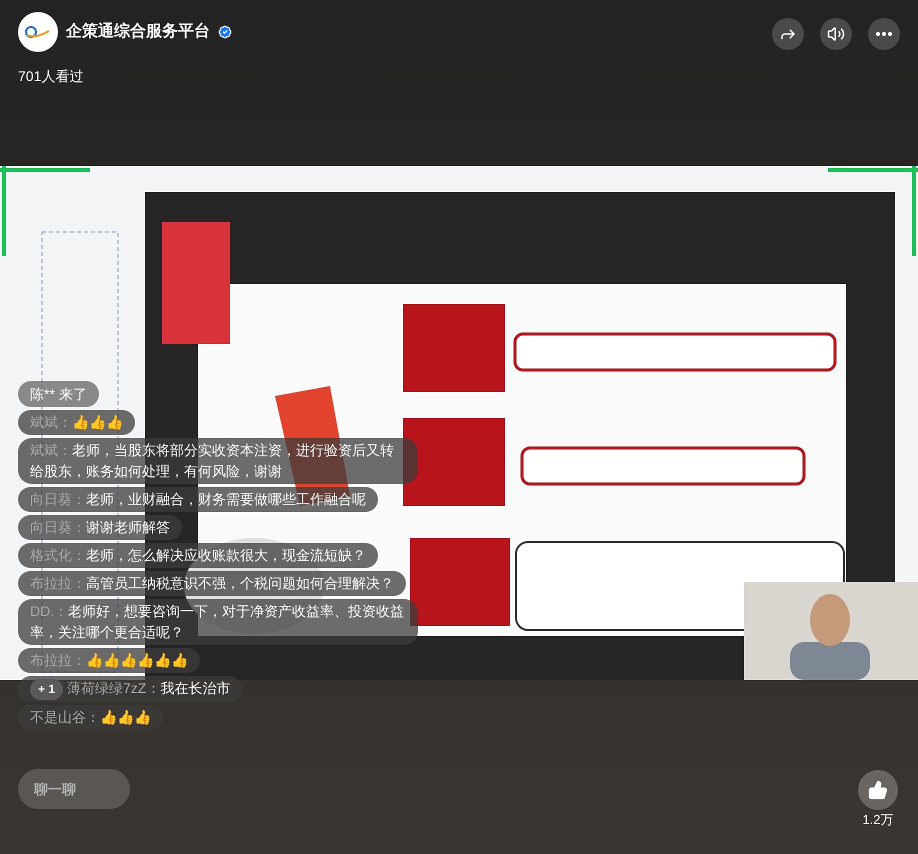 The height and width of the screenshot is (854, 918). I want to click on more-icon, so click(884, 34).